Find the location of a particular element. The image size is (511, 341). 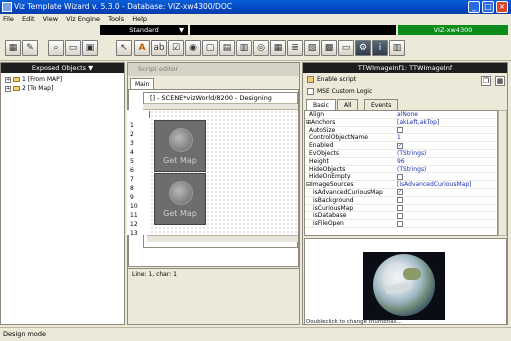

tab-main: Main is located at coordinates (142, 83).